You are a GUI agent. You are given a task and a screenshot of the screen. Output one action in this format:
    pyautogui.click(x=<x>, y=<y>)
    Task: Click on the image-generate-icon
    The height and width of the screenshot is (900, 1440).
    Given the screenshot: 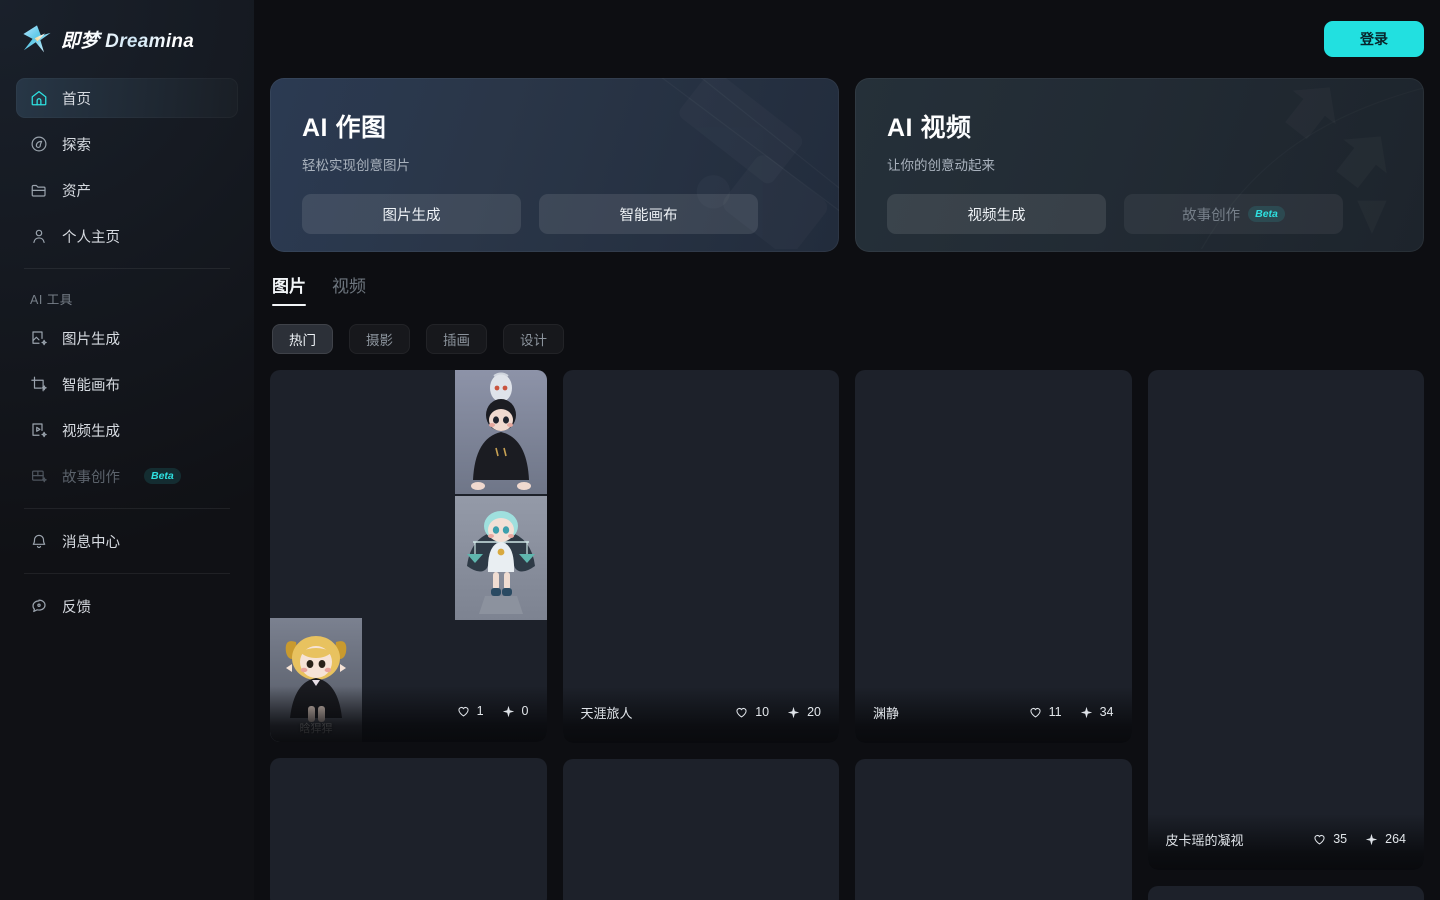 What is the action you would take?
    pyautogui.click(x=39, y=338)
    